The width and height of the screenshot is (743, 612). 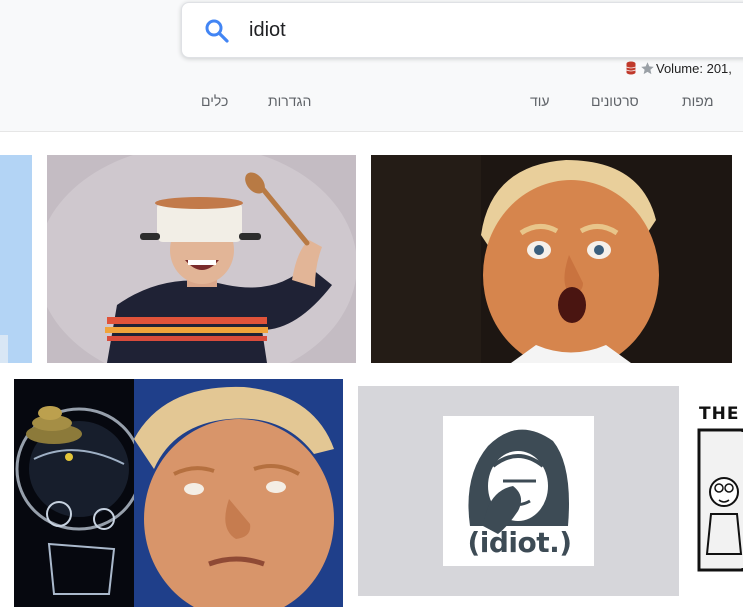 I want to click on tab-maps: מפות, so click(x=697, y=101).